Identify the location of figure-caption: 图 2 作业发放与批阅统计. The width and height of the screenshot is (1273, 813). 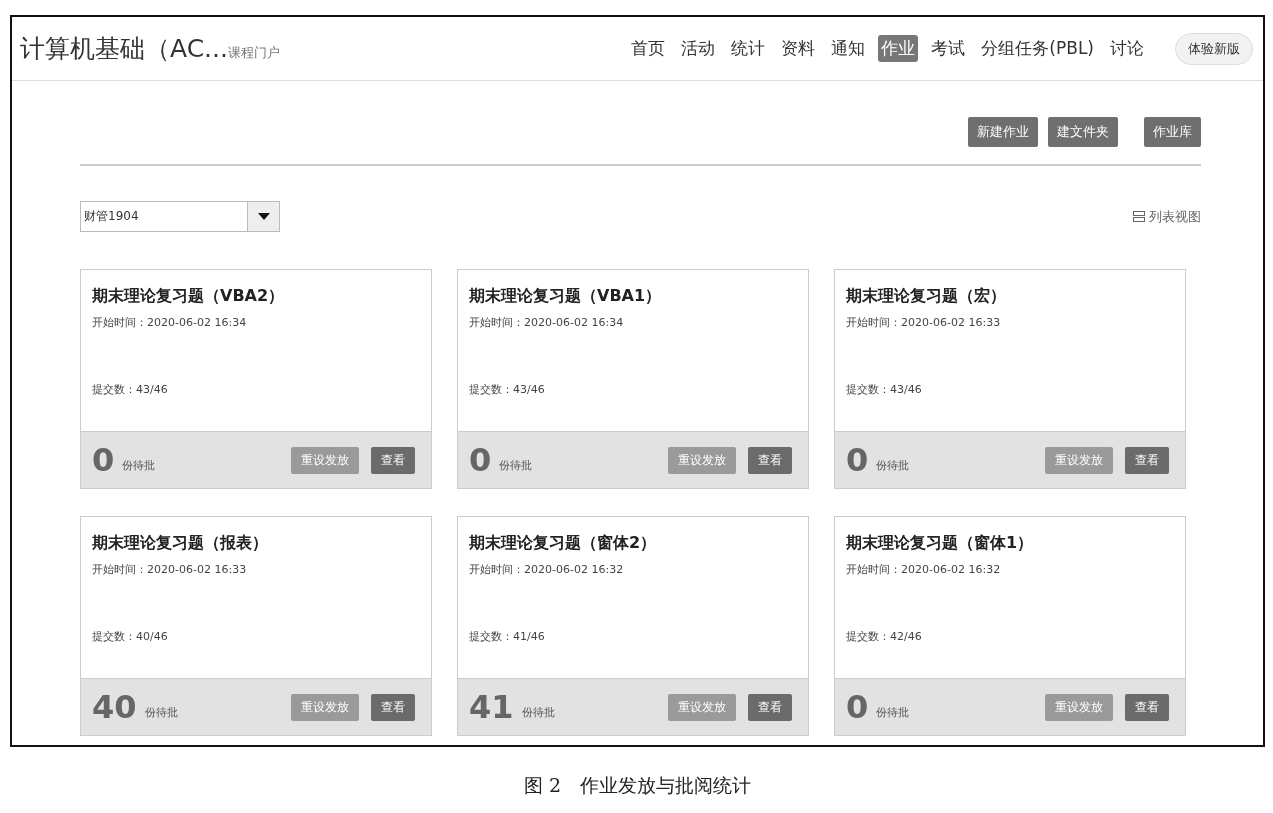
(637, 785).